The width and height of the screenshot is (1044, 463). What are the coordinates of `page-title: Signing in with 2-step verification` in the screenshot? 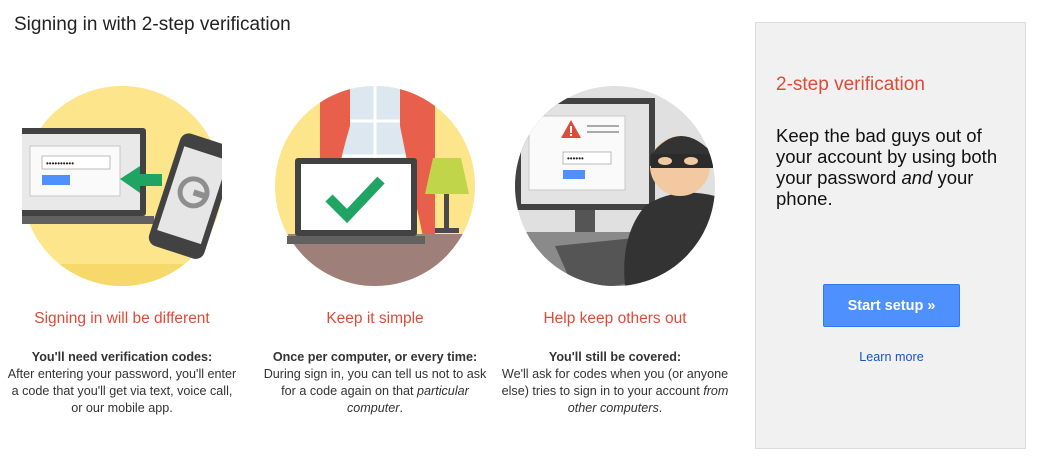 It's located at (152, 24).